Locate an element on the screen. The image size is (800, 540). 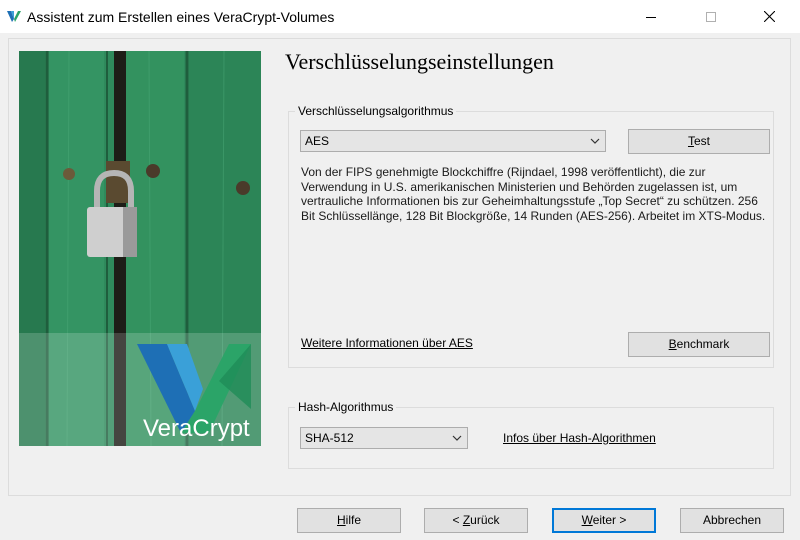
next-button-label: eiter > is located at coordinates (609, 520).